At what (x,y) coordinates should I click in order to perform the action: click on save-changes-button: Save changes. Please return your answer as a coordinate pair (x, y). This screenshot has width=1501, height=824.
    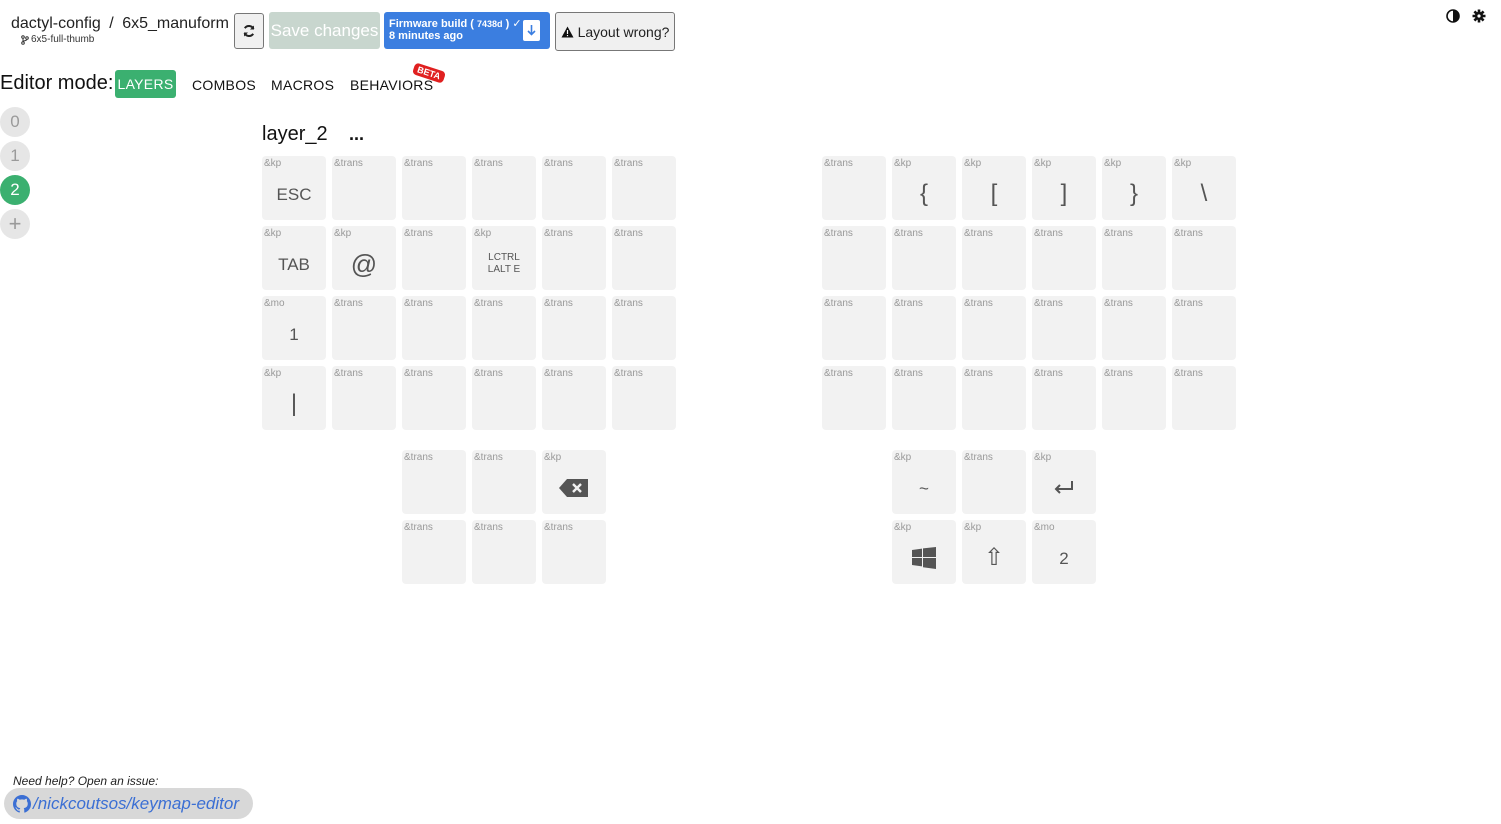
    Looking at the image, I should click on (324, 30).